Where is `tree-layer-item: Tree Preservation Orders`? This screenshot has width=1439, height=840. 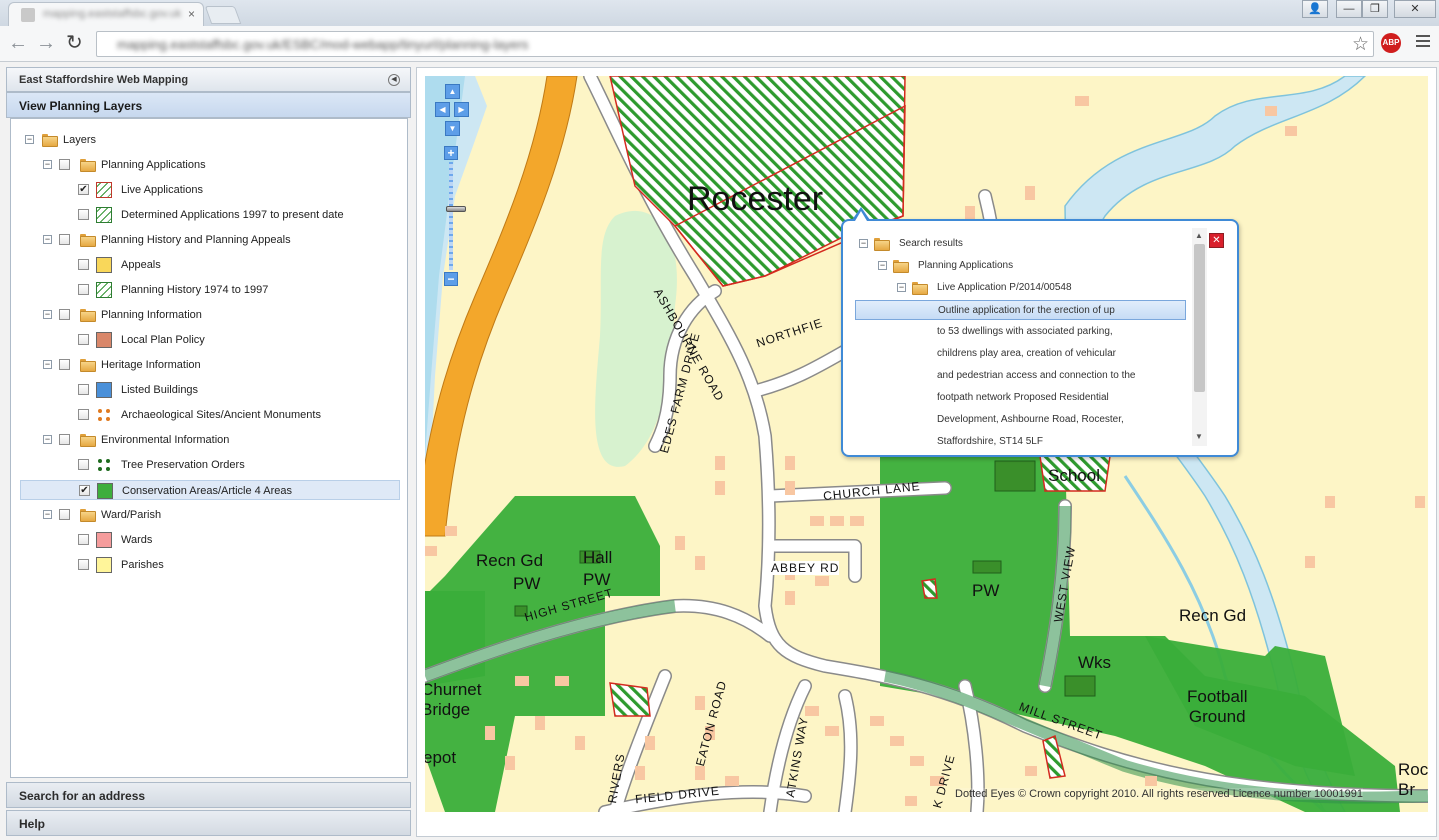 tree-layer-item: Tree Preservation Orders is located at coordinates (201, 465).